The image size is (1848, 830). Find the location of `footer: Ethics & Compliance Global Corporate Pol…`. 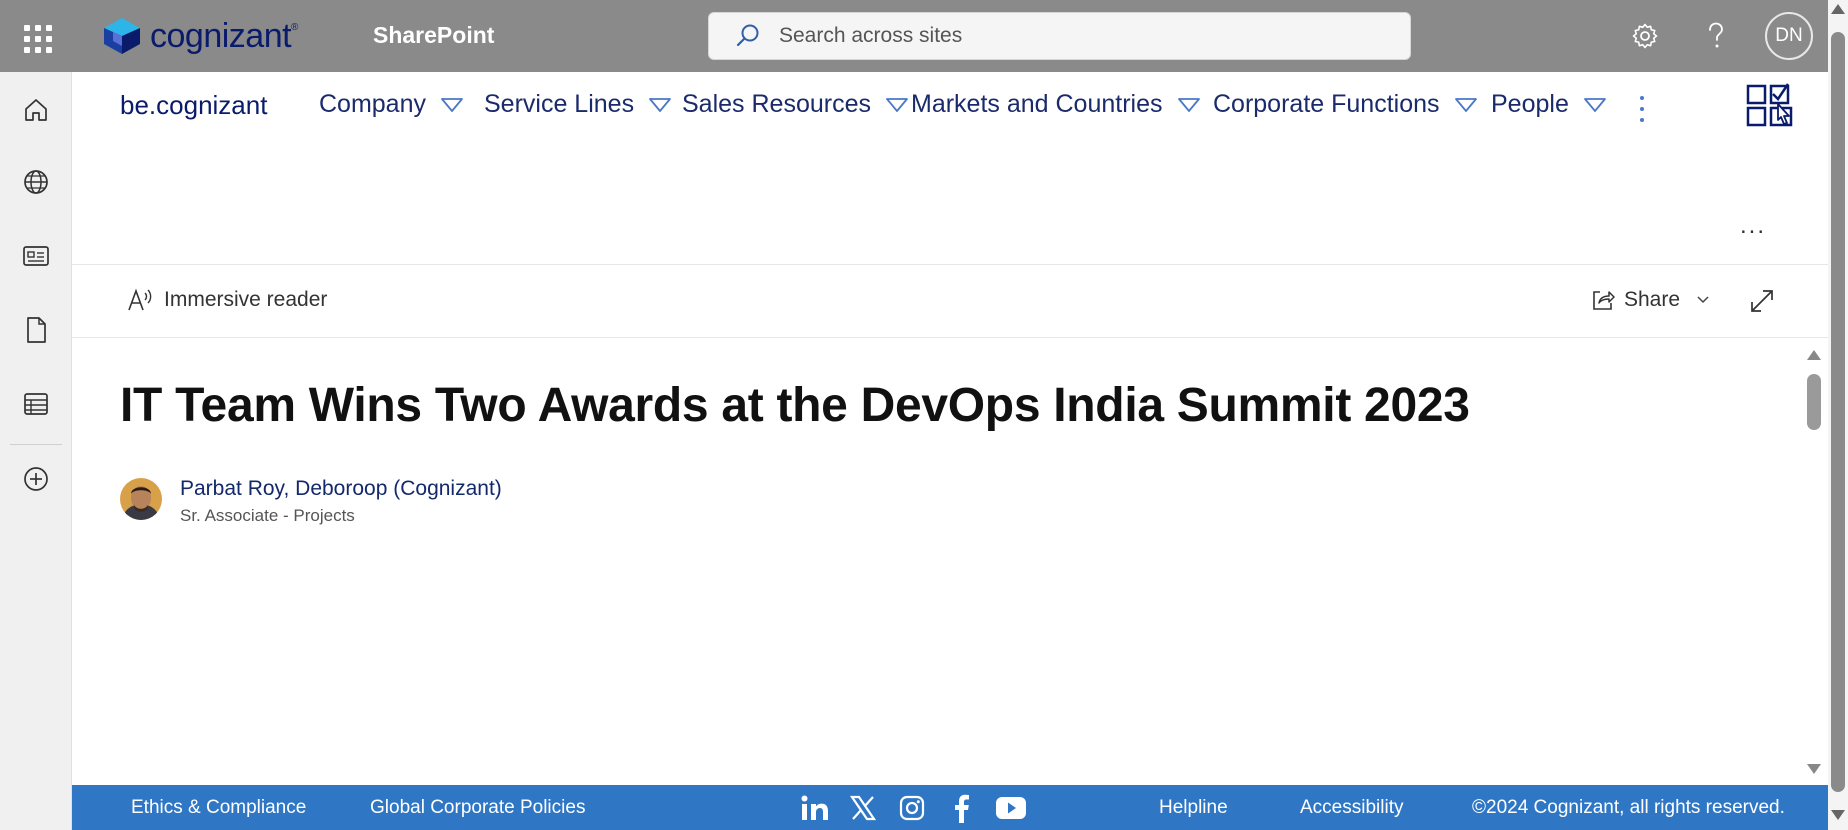

footer: Ethics & Compliance Global Corporate Pol… is located at coordinates (950, 807).